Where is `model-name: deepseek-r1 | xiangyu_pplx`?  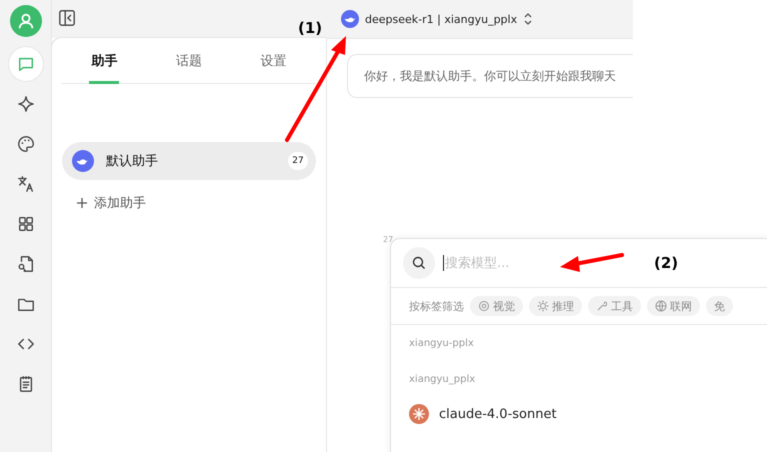
model-name: deepseek-r1 | xiangyu_pplx is located at coordinates (441, 19).